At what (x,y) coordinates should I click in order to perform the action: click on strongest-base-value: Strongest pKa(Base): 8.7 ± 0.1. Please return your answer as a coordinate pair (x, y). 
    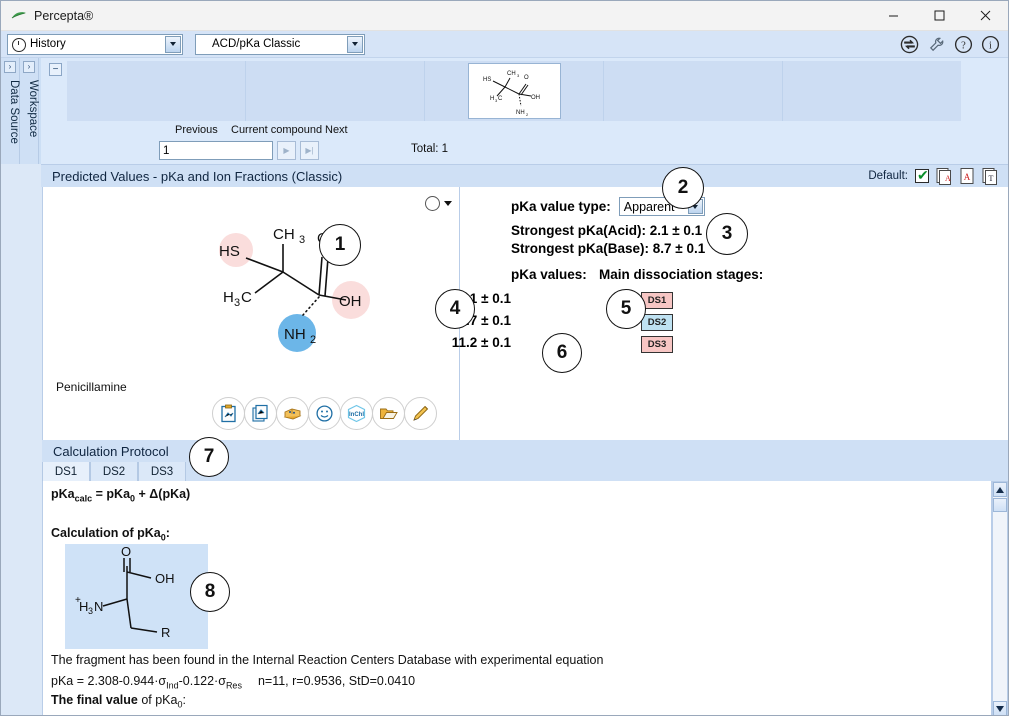
    Looking at the image, I should click on (608, 248).